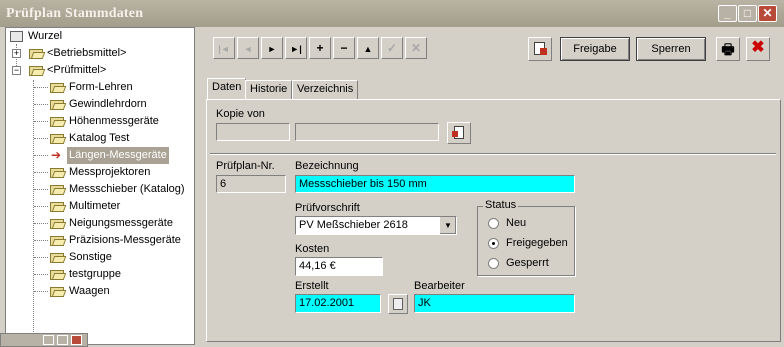  Describe the element at coordinates (62, 340) in the screenshot. I see `maximize-small-icon` at that location.